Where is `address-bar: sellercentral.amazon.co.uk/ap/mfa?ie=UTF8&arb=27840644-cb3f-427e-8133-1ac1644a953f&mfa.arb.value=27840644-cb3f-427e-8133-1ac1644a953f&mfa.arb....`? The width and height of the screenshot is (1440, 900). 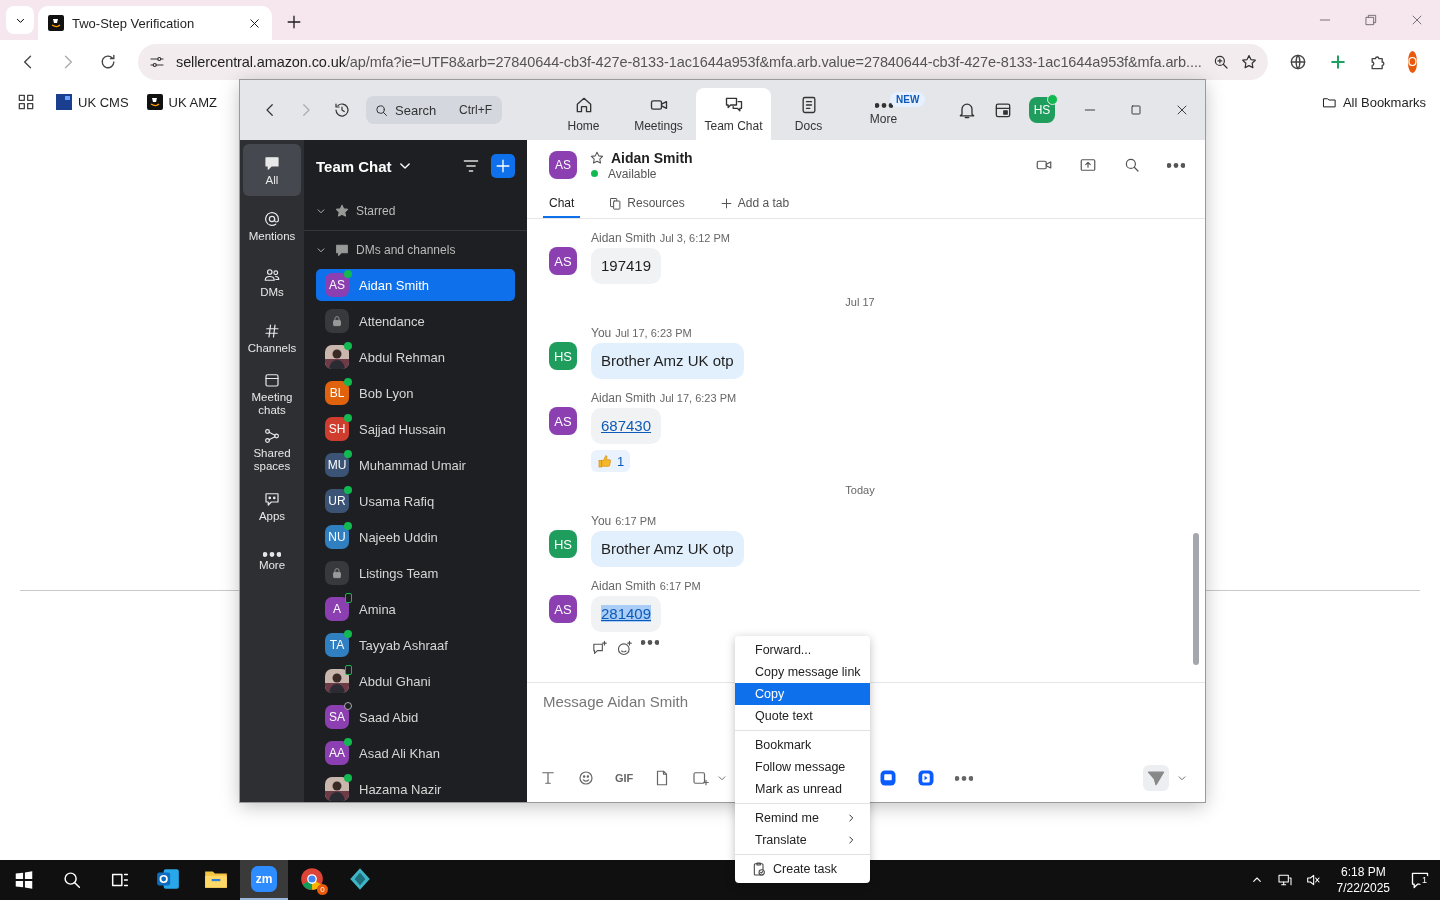 address-bar: sellercentral.amazon.co.uk/ap/mfa?ie=UTF8&arb=27840644-cb3f-427e-8133-1ac1644a953f&mfa.arb.value=27840644-cb3f-427e-8133-1ac1644a953f&mfa.arb.... is located at coordinates (703, 62).